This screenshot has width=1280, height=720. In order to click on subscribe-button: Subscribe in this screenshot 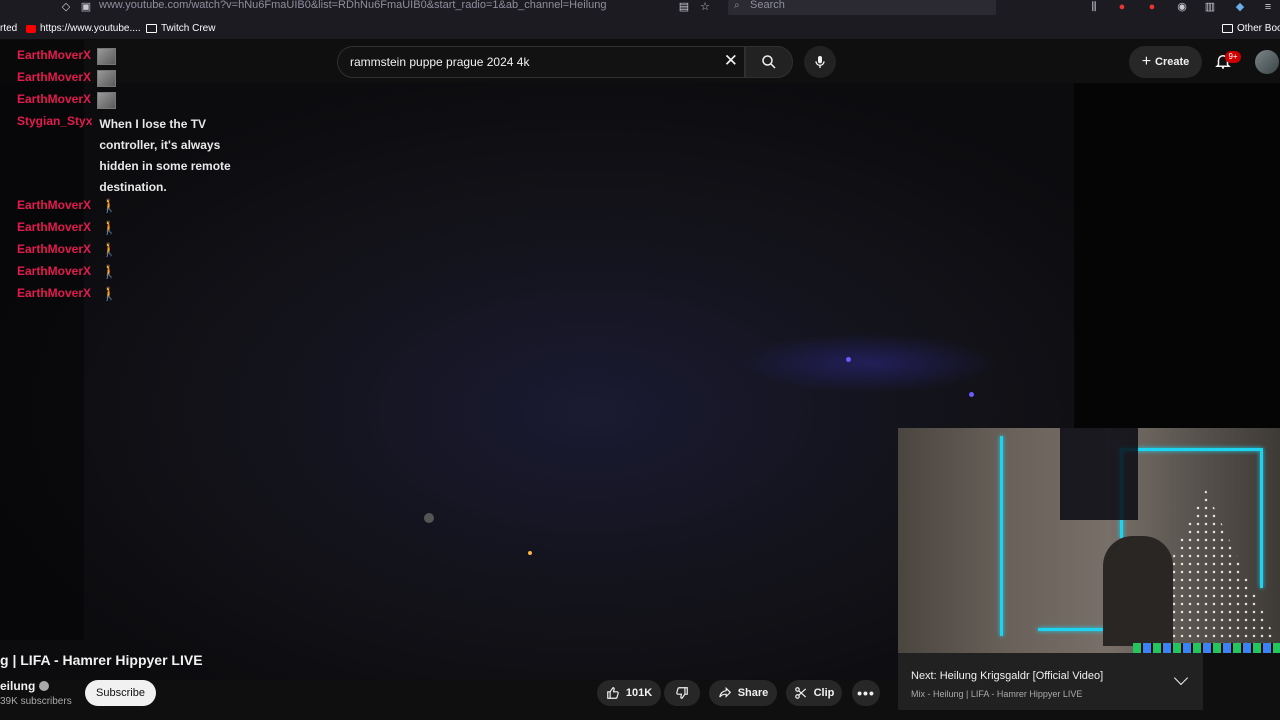, I will do `click(120, 693)`.